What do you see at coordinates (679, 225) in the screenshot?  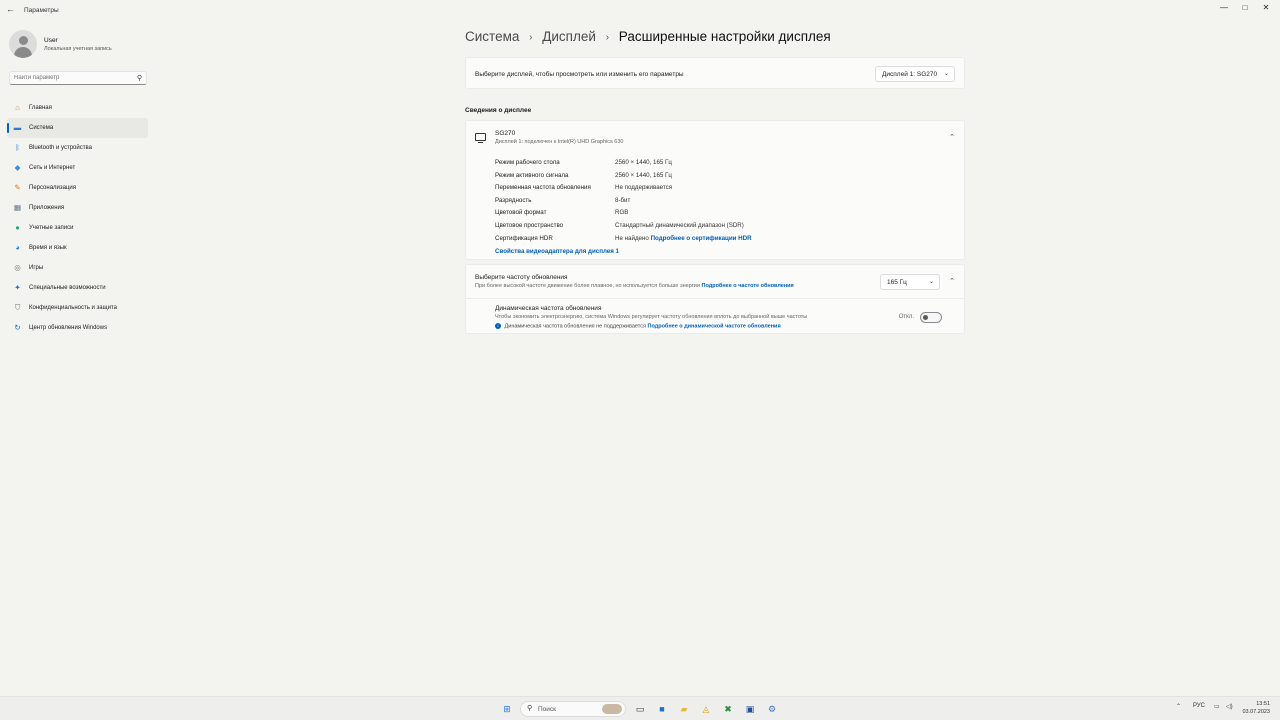 I see `info-value: Стандартный динамический диапазон (SDR)` at bounding box center [679, 225].